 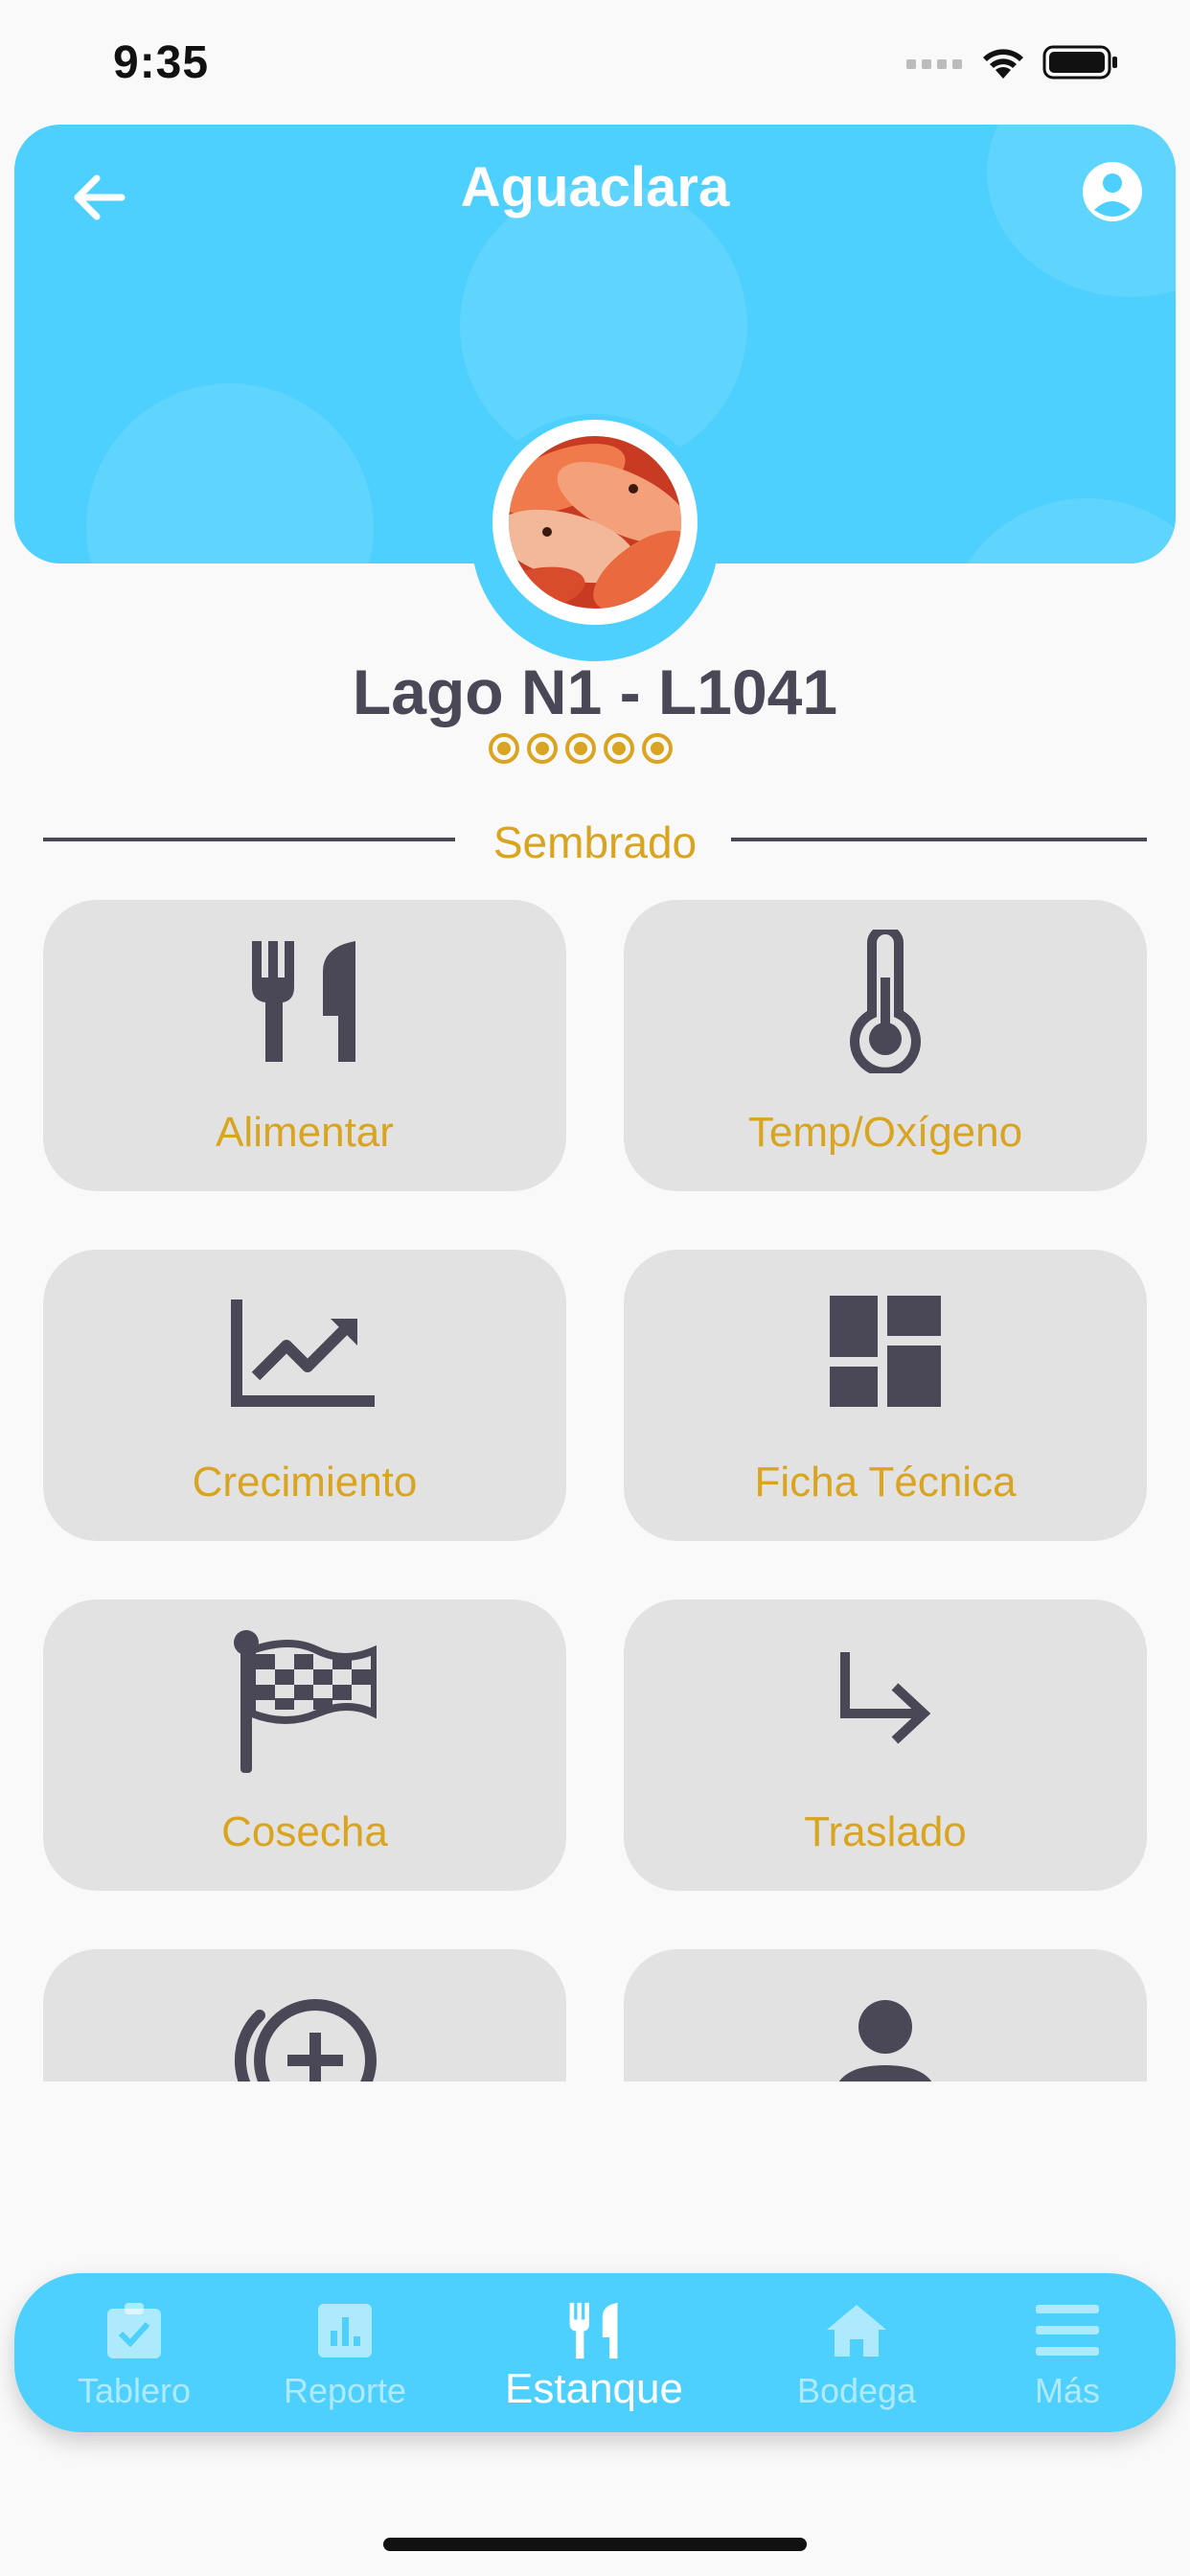 What do you see at coordinates (305, 2041) in the screenshot?
I see `add-circle-history-icon` at bounding box center [305, 2041].